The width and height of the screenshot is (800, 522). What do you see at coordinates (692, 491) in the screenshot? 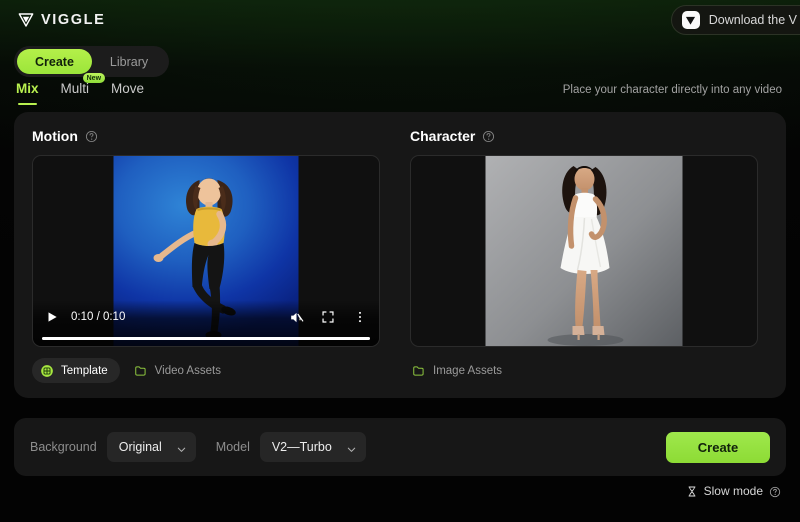
I see `hourglass-icon` at bounding box center [692, 491].